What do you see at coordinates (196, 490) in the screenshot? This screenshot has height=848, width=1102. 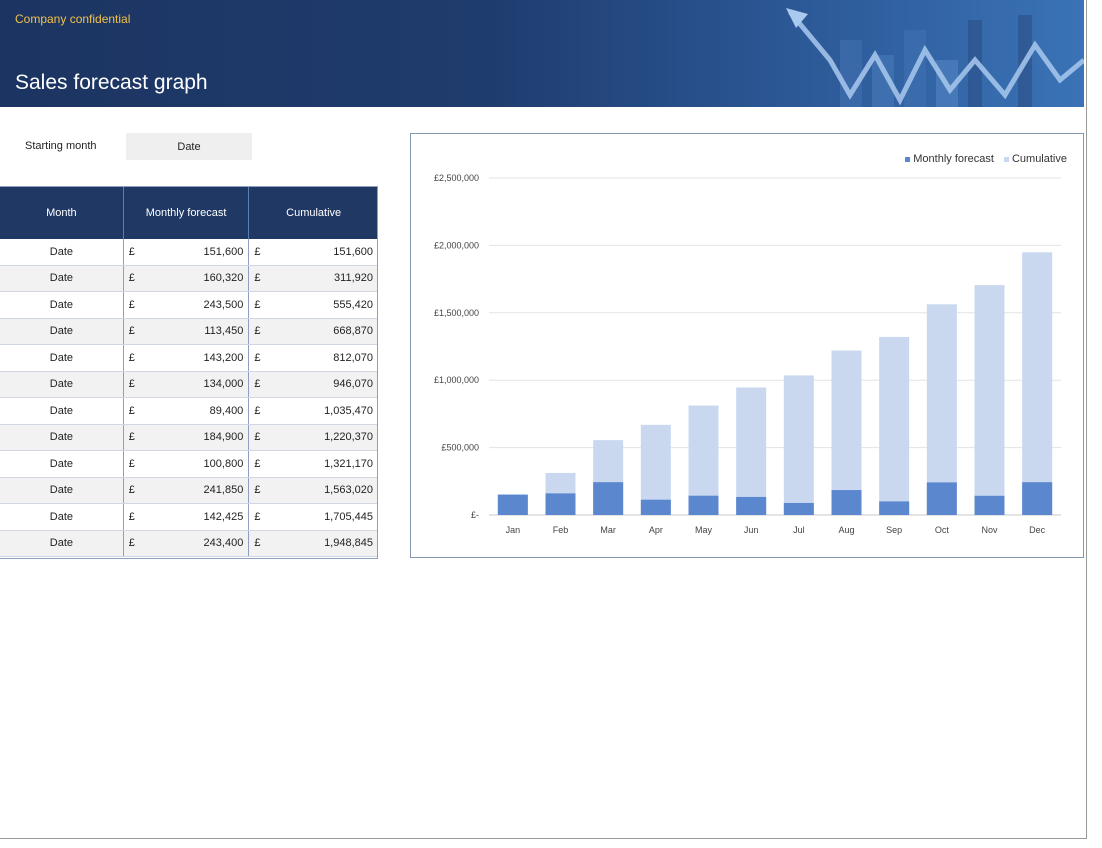 I see `monthly-forecast-cell: 241,850` at bounding box center [196, 490].